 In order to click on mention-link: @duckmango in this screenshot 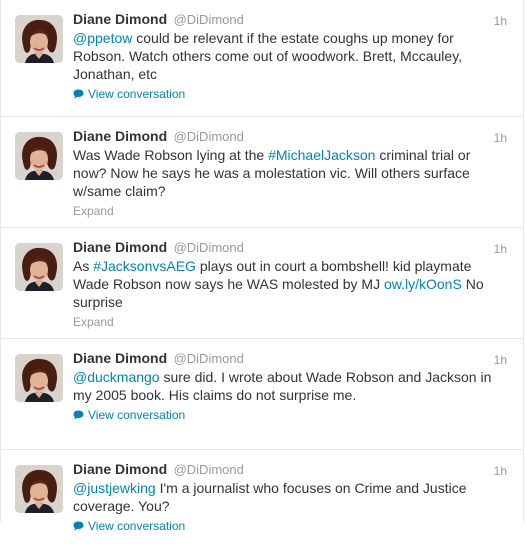, I will do `click(116, 377)`.